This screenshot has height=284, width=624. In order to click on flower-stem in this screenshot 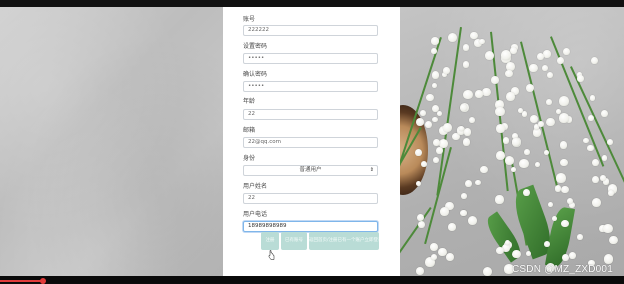, I will do `click(597, 125)`.